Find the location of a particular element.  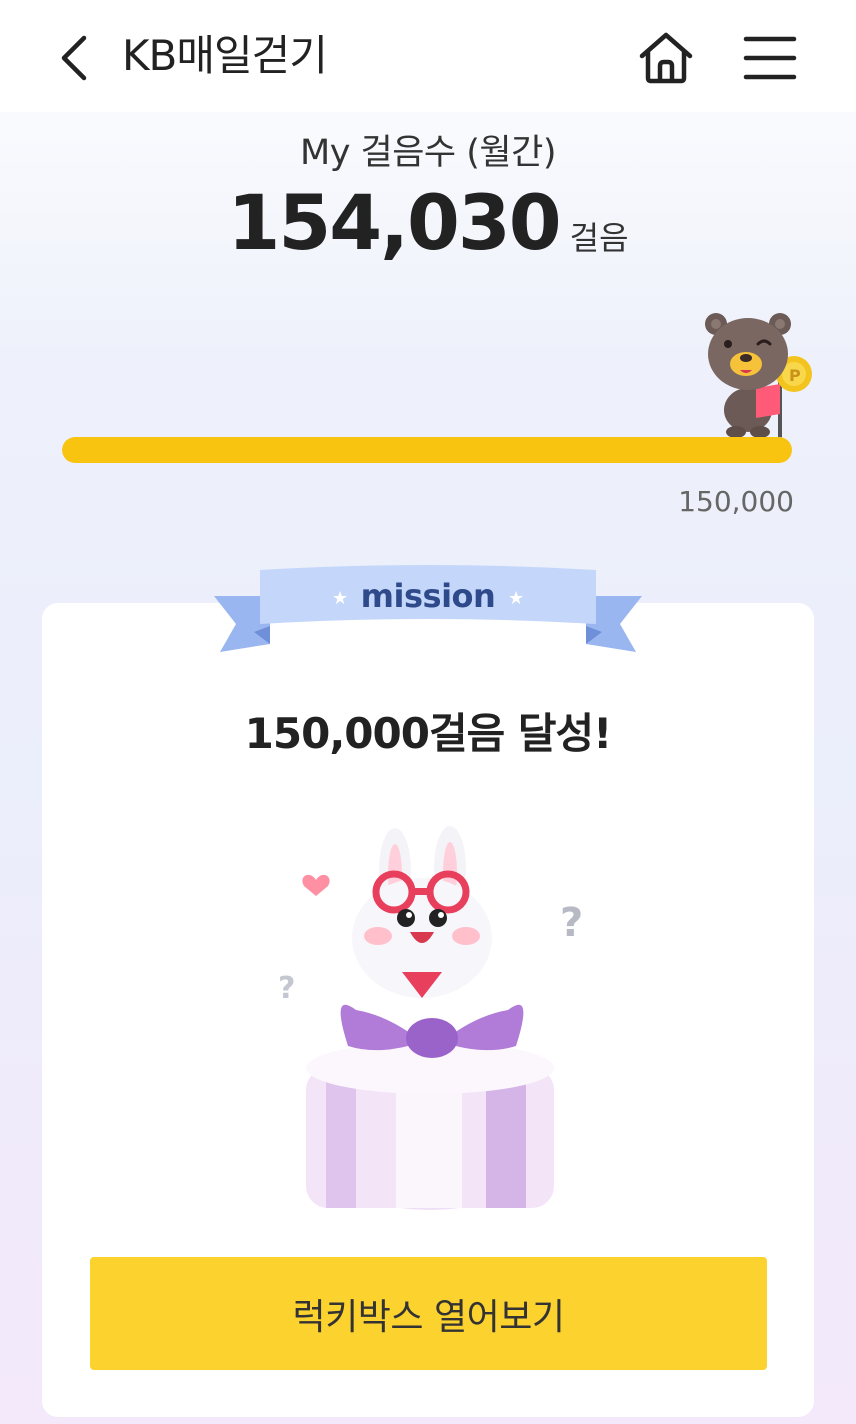

svg-text: P is located at coordinates (795, 375).